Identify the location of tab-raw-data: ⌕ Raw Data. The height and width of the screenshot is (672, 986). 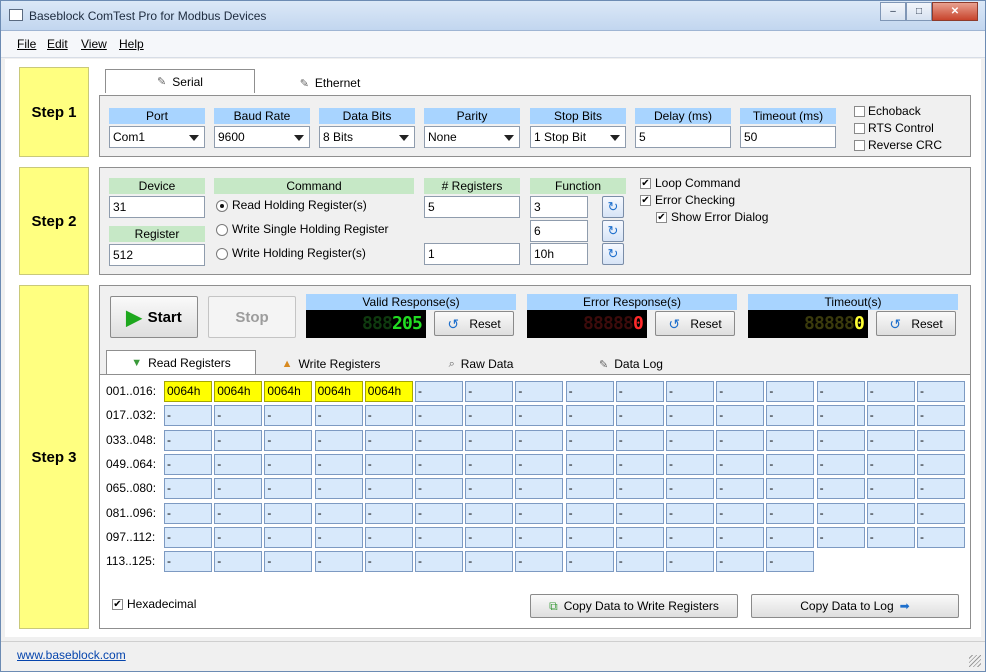
(481, 364).